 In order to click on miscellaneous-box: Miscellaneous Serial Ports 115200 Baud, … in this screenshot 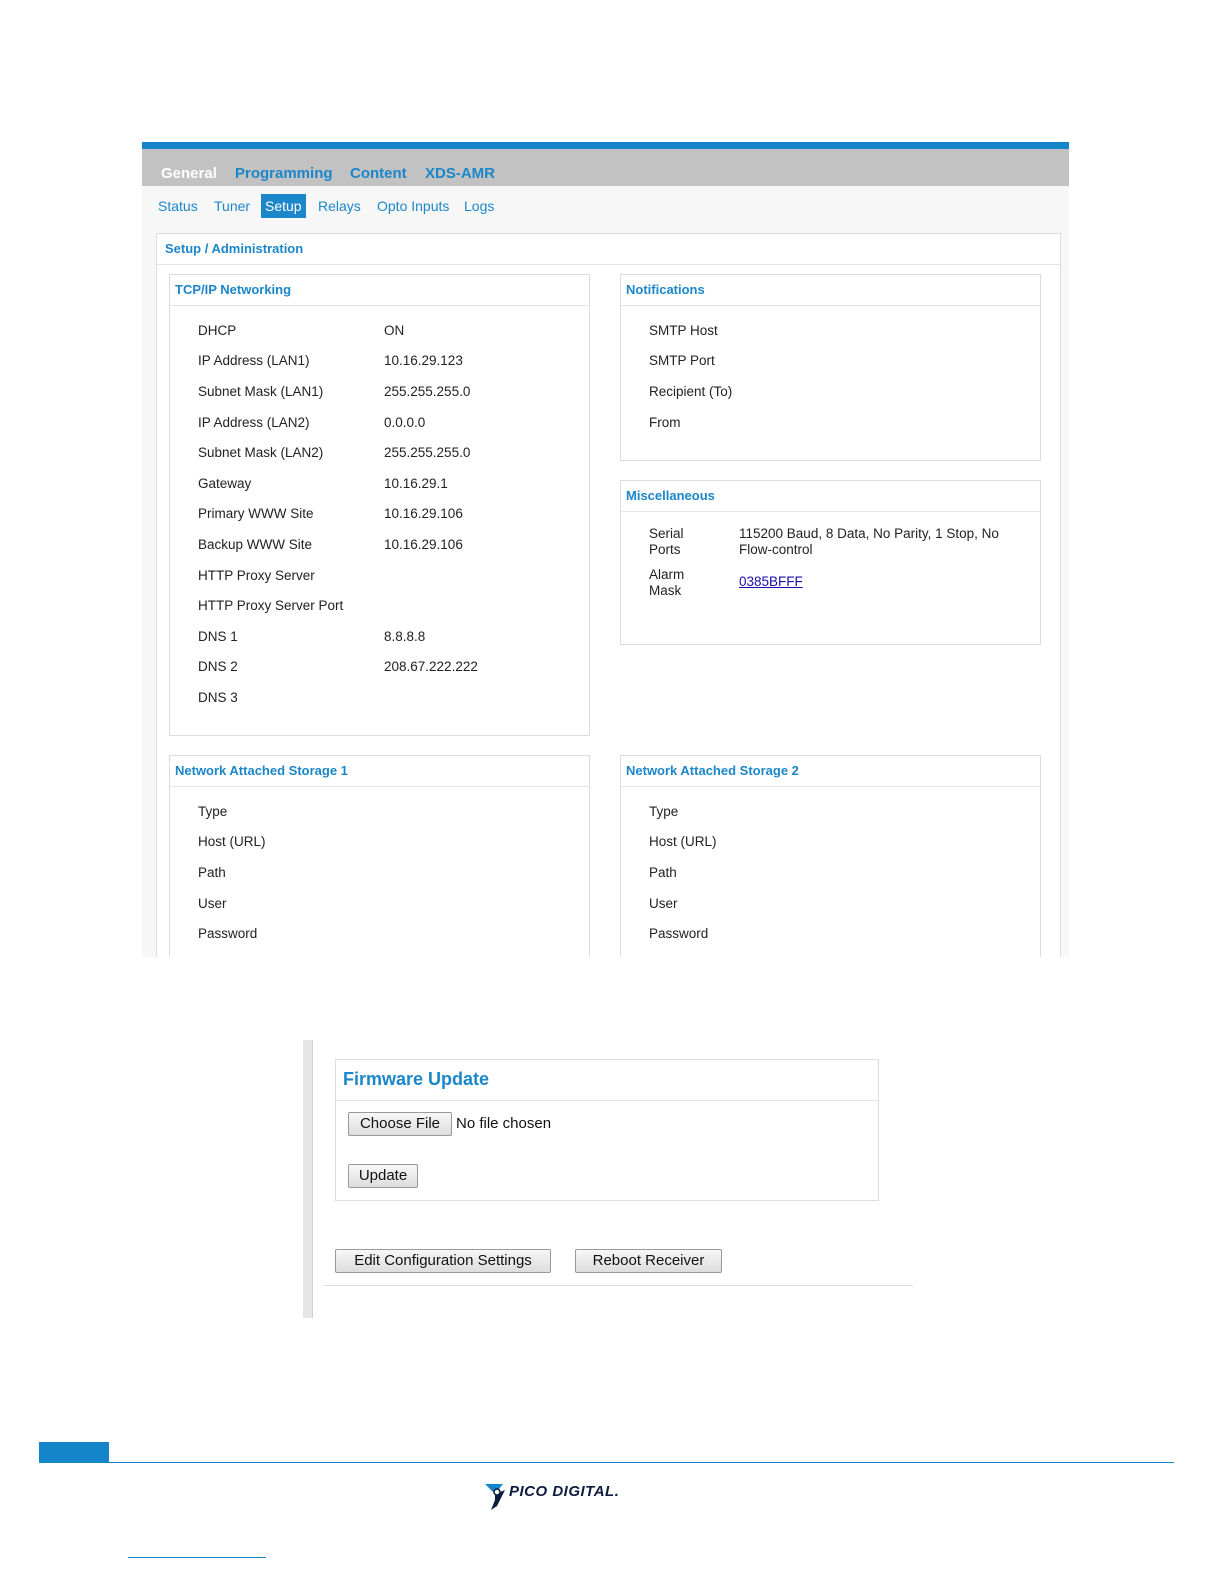, I will do `click(830, 562)`.